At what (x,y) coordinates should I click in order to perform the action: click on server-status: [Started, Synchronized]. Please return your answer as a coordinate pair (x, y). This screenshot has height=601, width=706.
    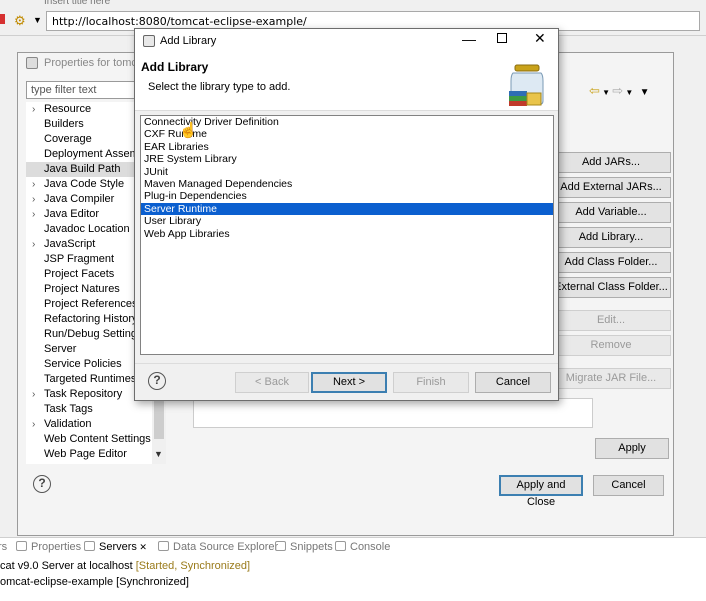
    Looking at the image, I should click on (193, 566).